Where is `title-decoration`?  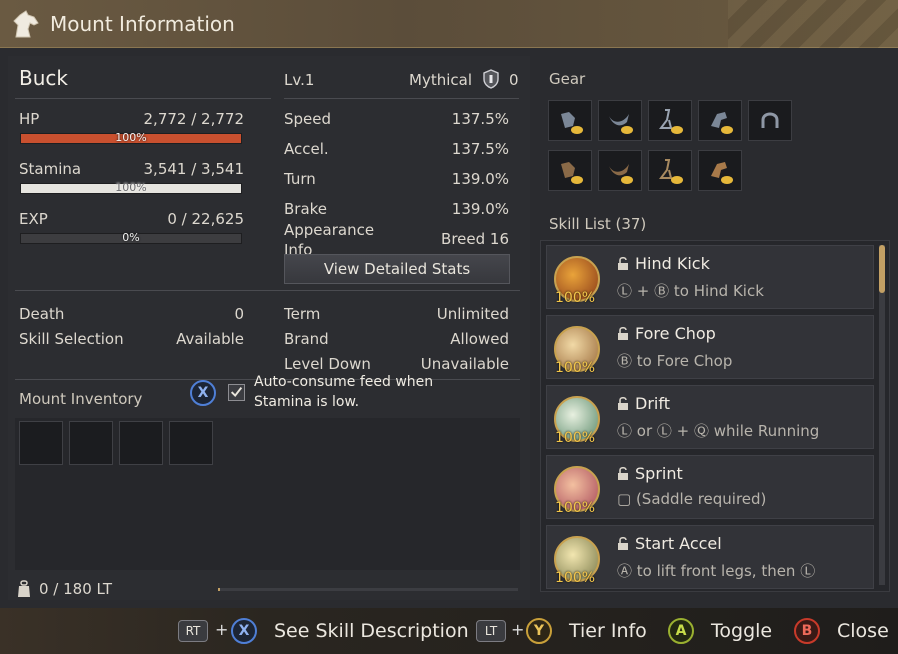 title-decoration is located at coordinates (813, 24).